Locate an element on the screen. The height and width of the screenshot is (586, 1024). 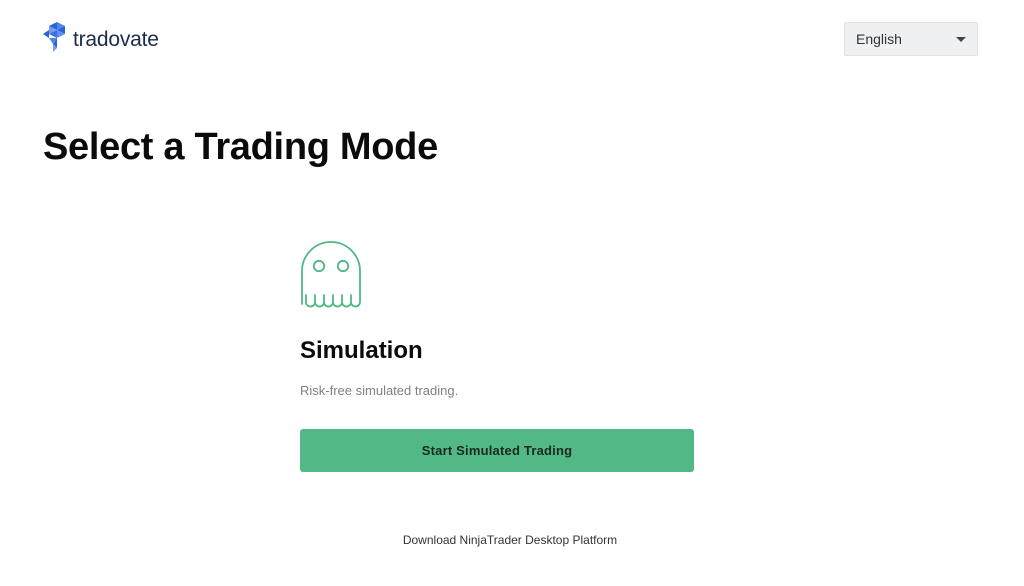
ghost-icon is located at coordinates (331, 274).